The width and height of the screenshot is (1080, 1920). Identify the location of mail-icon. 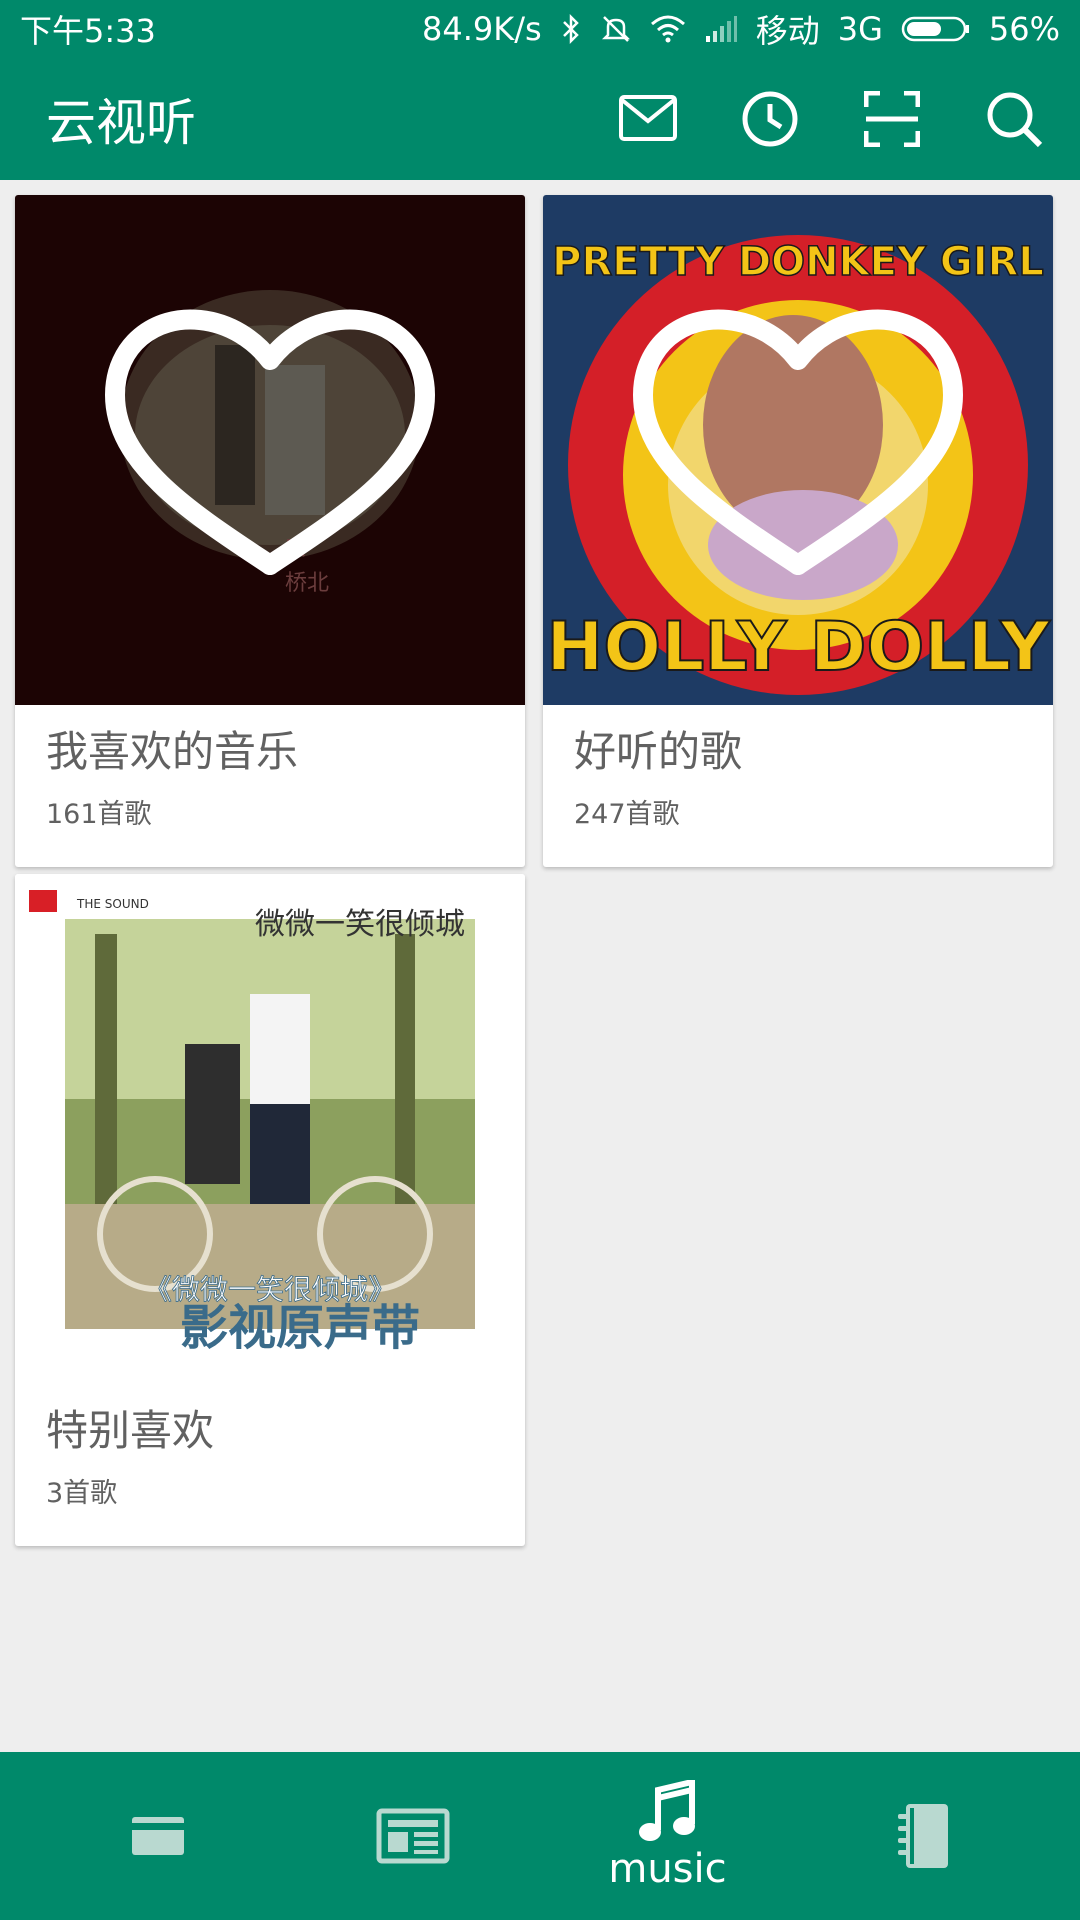
(648, 118).